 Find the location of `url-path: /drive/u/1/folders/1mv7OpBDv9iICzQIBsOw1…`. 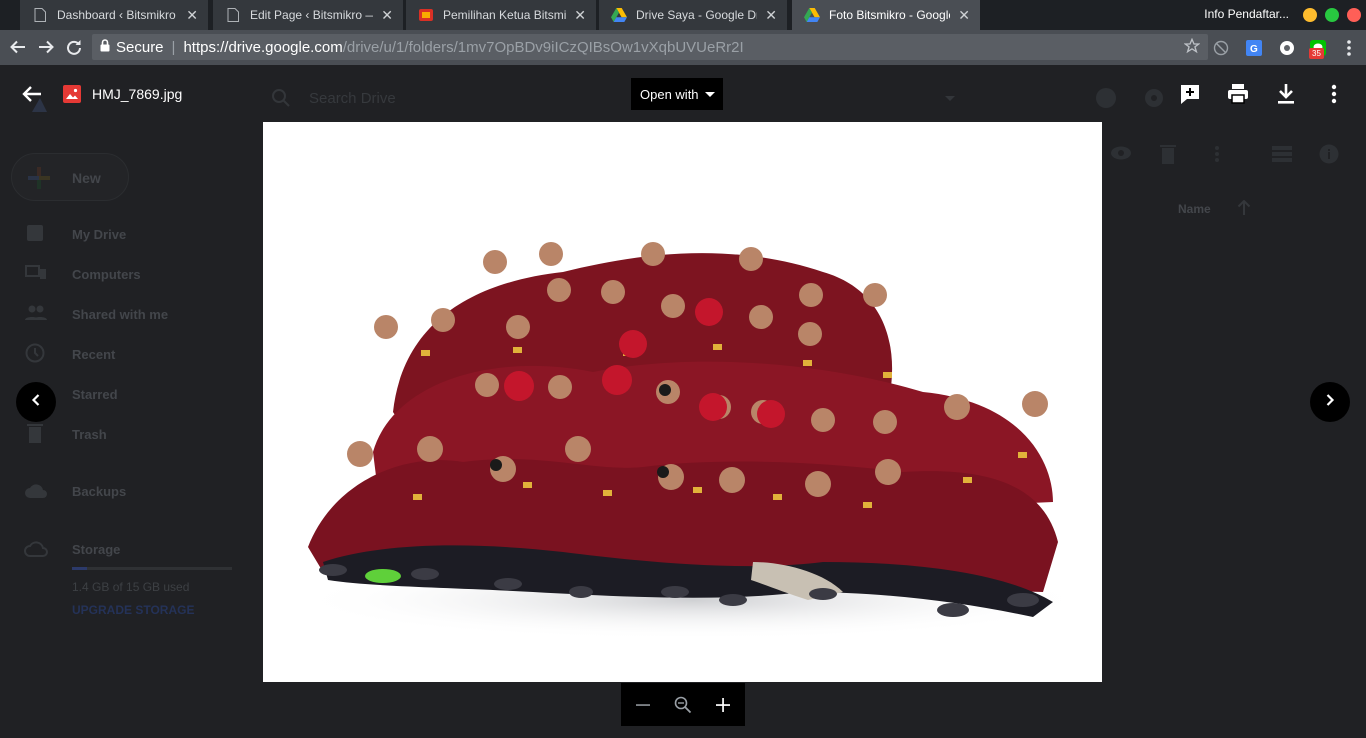

url-path: /drive/u/1/folders/1mv7OpBDv9iICzQIBsOw1… is located at coordinates (543, 47).